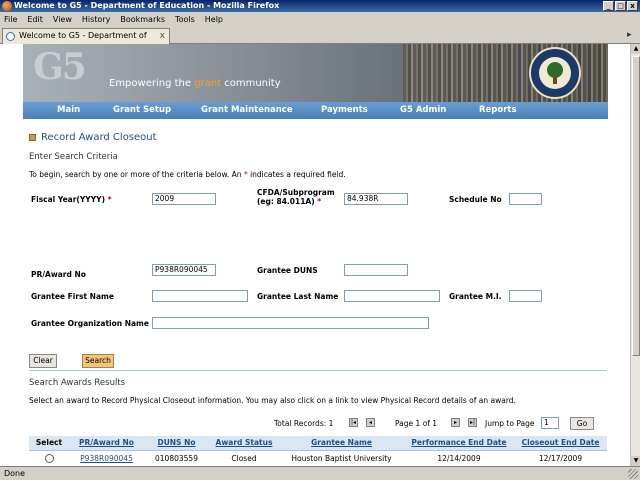 Image resolution: width=640 pixels, height=480 pixels. What do you see at coordinates (43, 361) in the screenshot?
I see `clear-button: Clear` at bounding box center [43, 361].